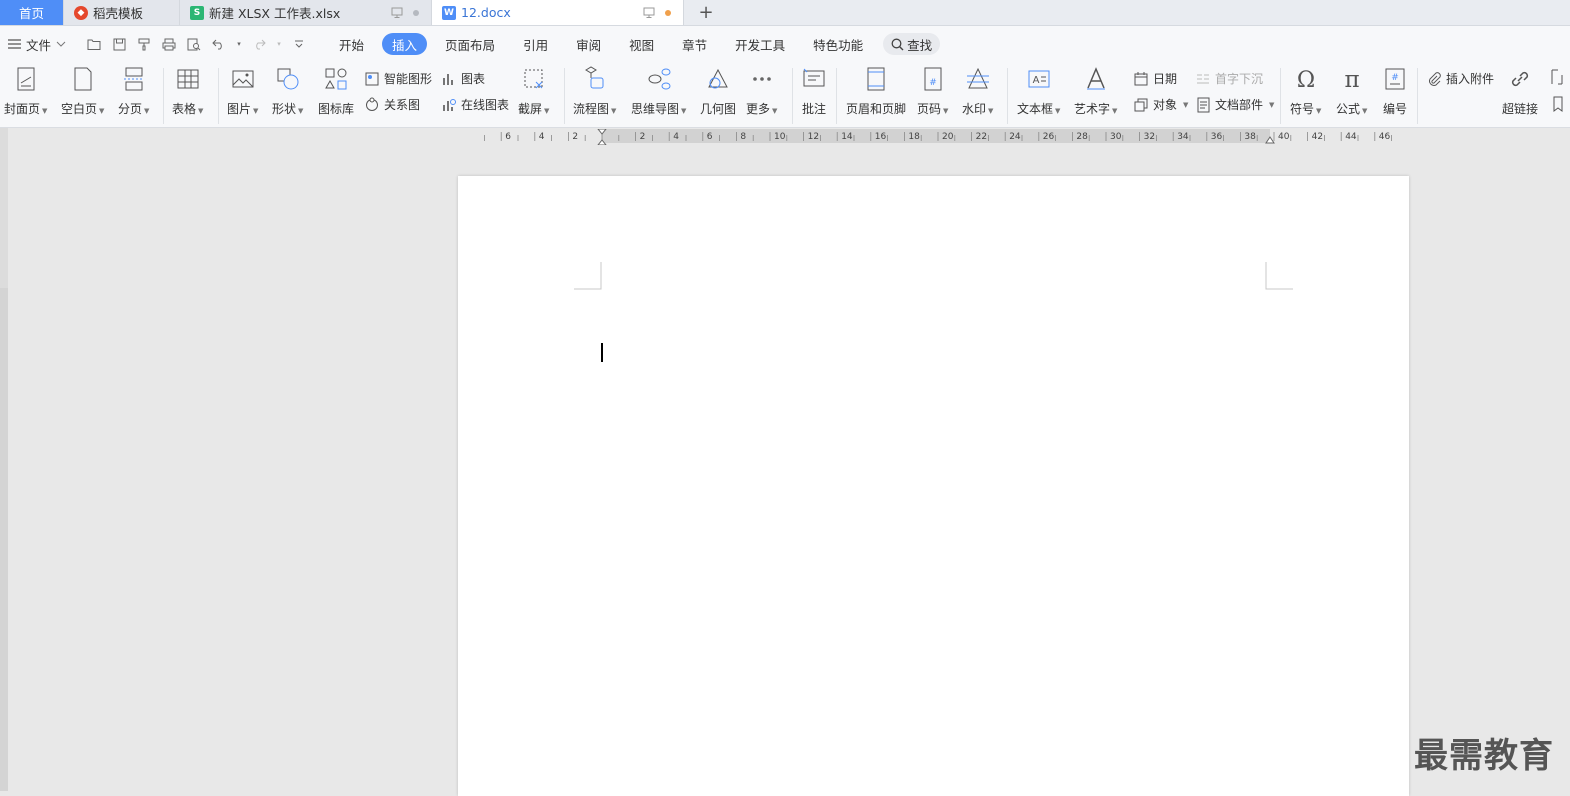  Describe the element at coordinates (1015, 137) in the screenshot. I see `ruler-tick-label: 24` at that location.